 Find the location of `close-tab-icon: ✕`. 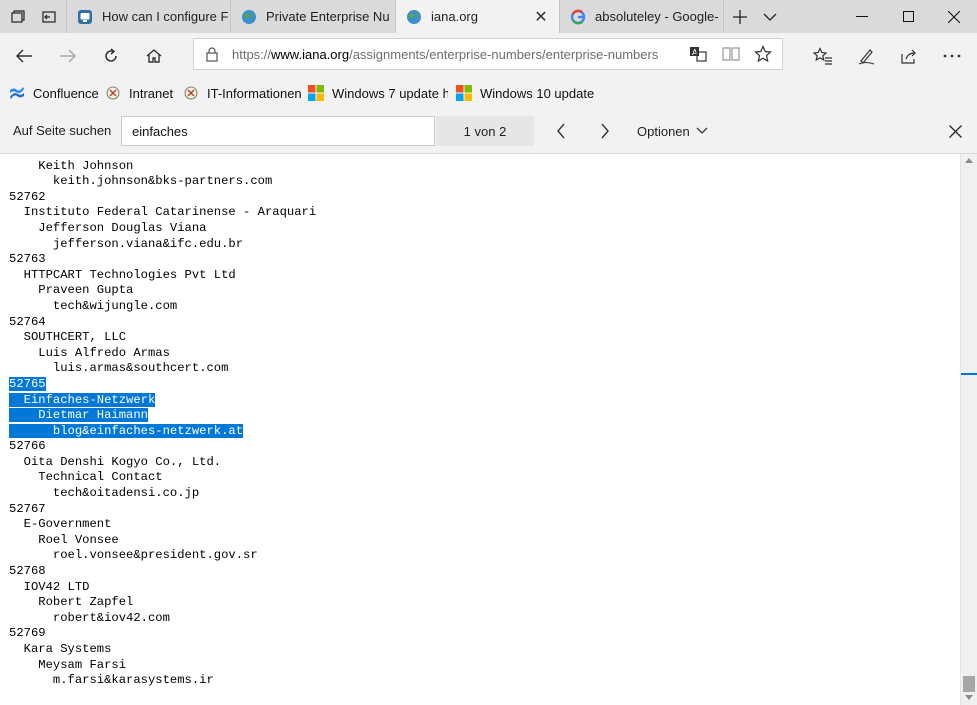

close-tab-icon: ✕ is located at coordinates (541, 17).